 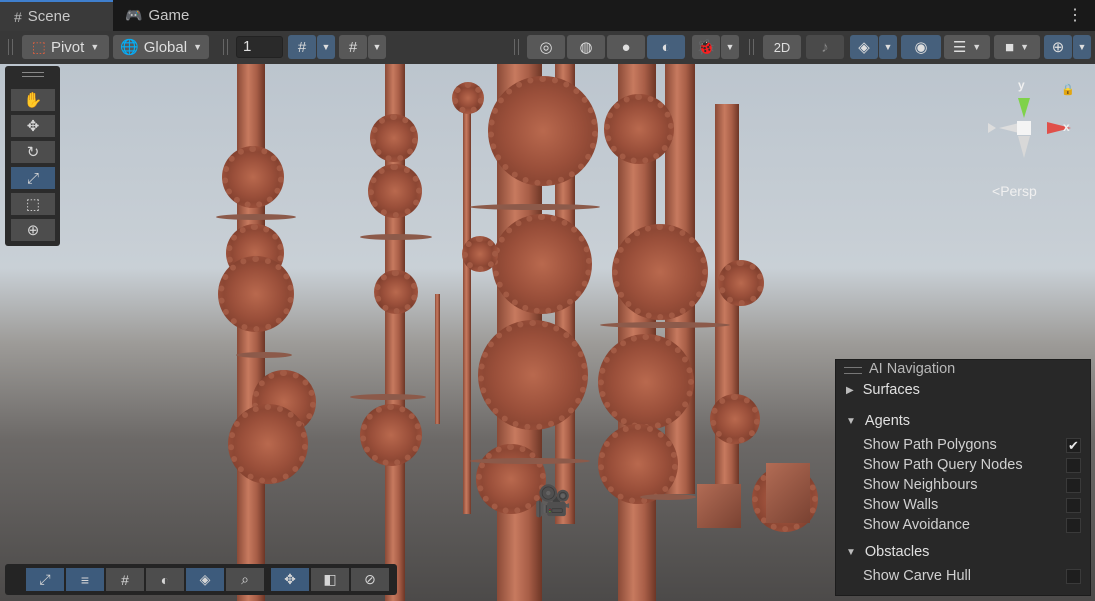 I want to click on grid-snapping-icon: #, so click(x=125, y=579).